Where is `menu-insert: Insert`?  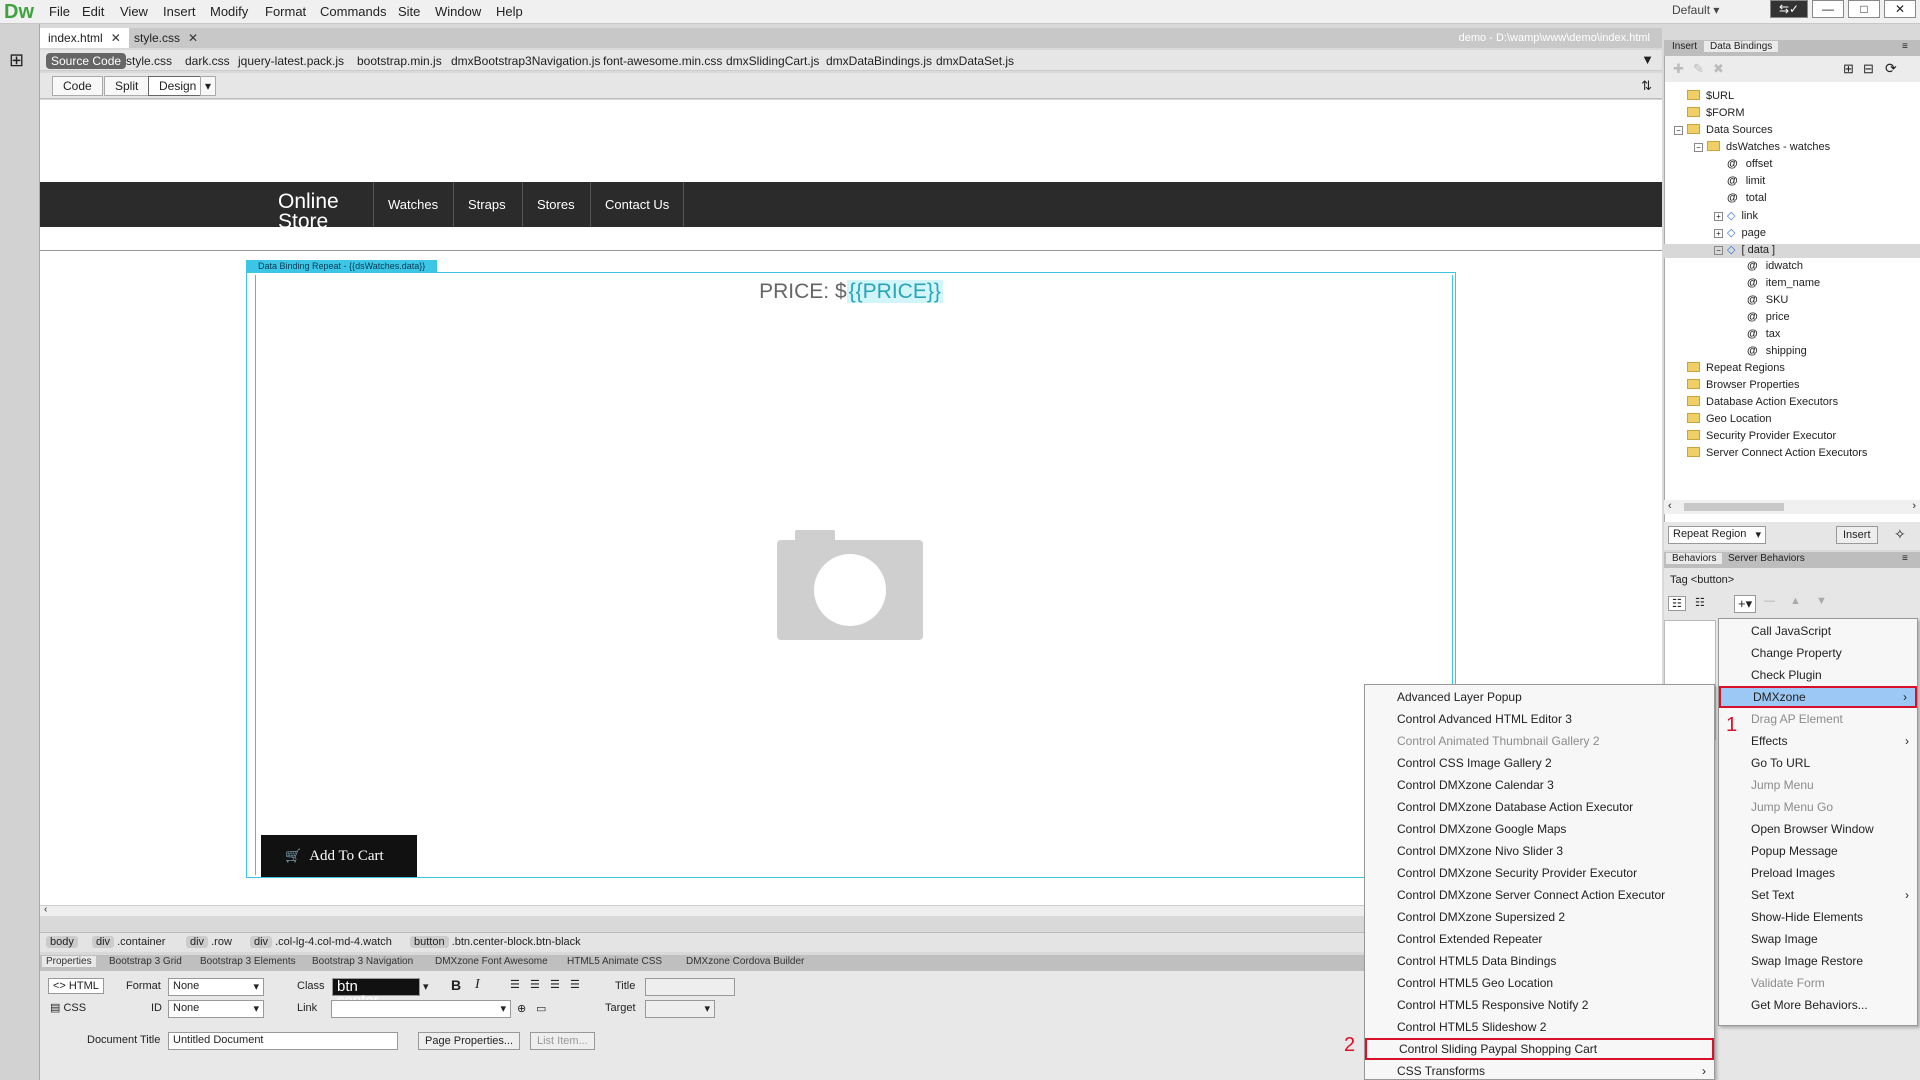 menu-insert: Insert is located at coordinates (179, 11).